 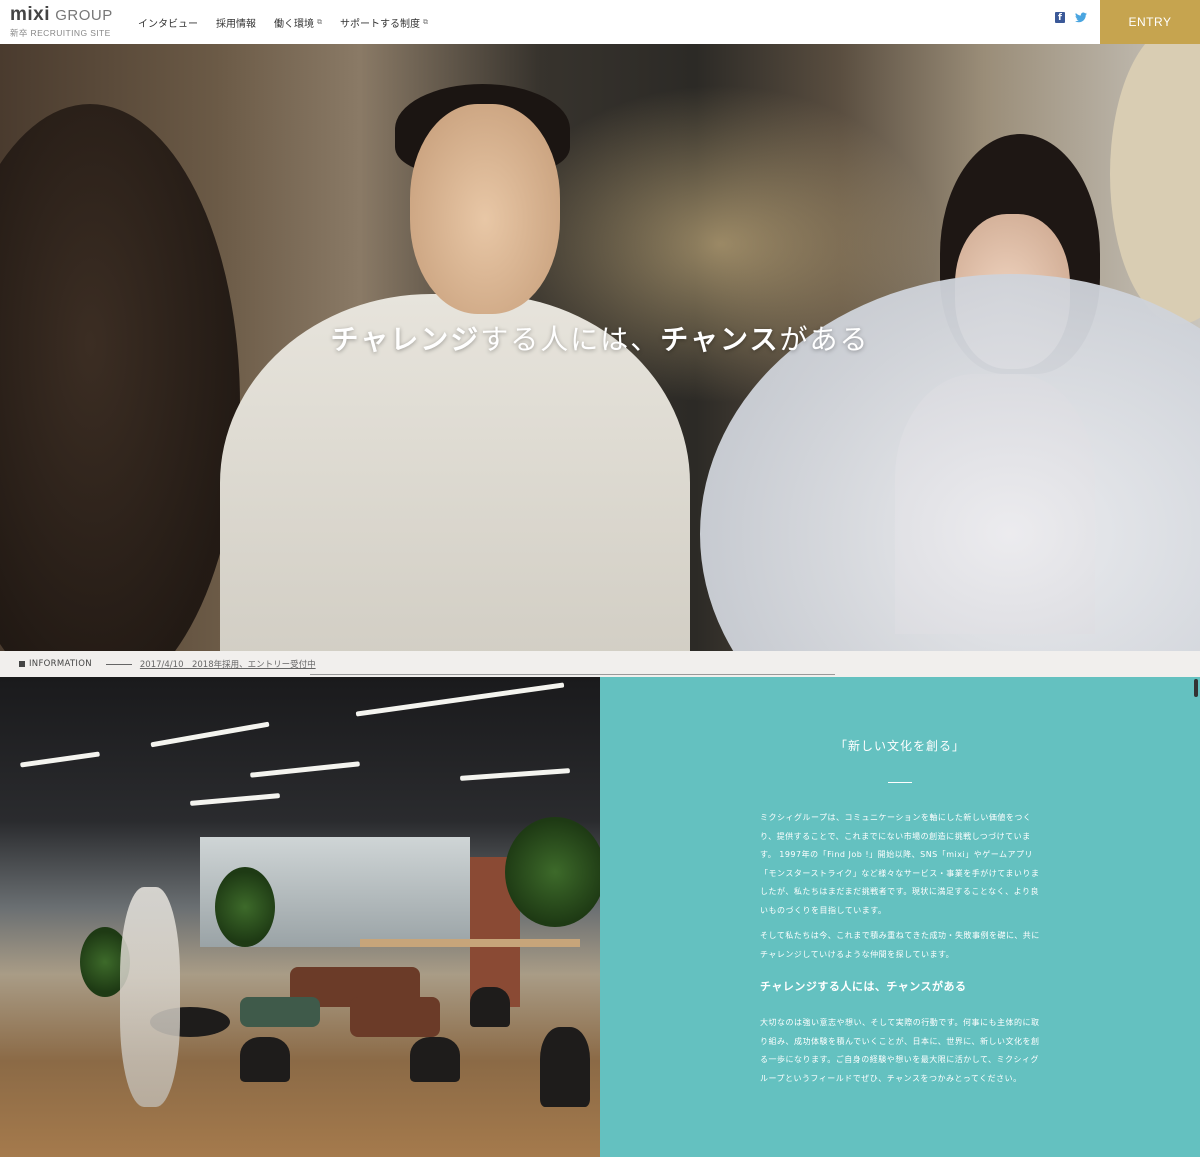 I want to click on information-bar: INFORMATION 2017/4/10 2018年採用、エントリー受付中, so click(x=600, y=664).